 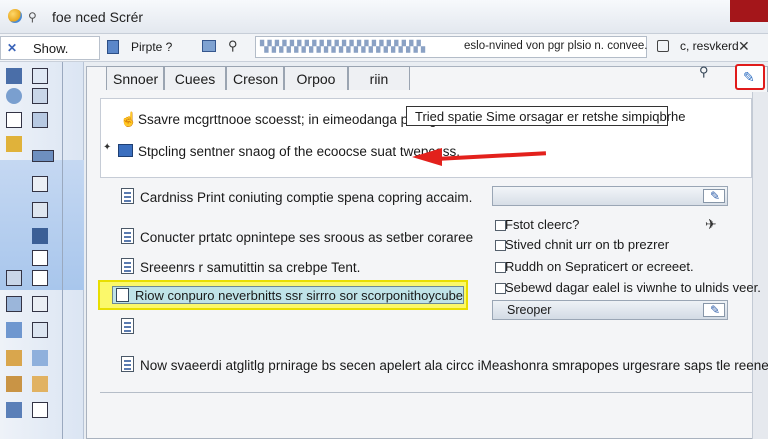 I want to click on server-icon, so click(x=40, y=210).